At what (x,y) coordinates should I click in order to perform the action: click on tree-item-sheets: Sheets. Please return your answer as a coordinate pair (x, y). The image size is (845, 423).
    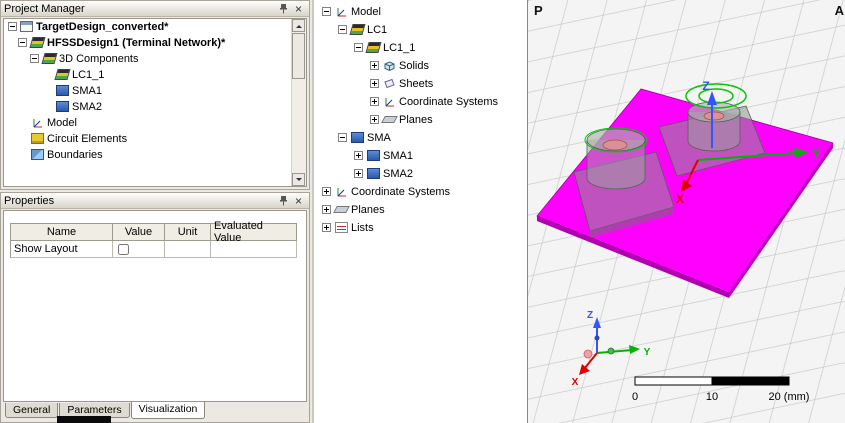
    Looking at the image, I should click on (420, 84).